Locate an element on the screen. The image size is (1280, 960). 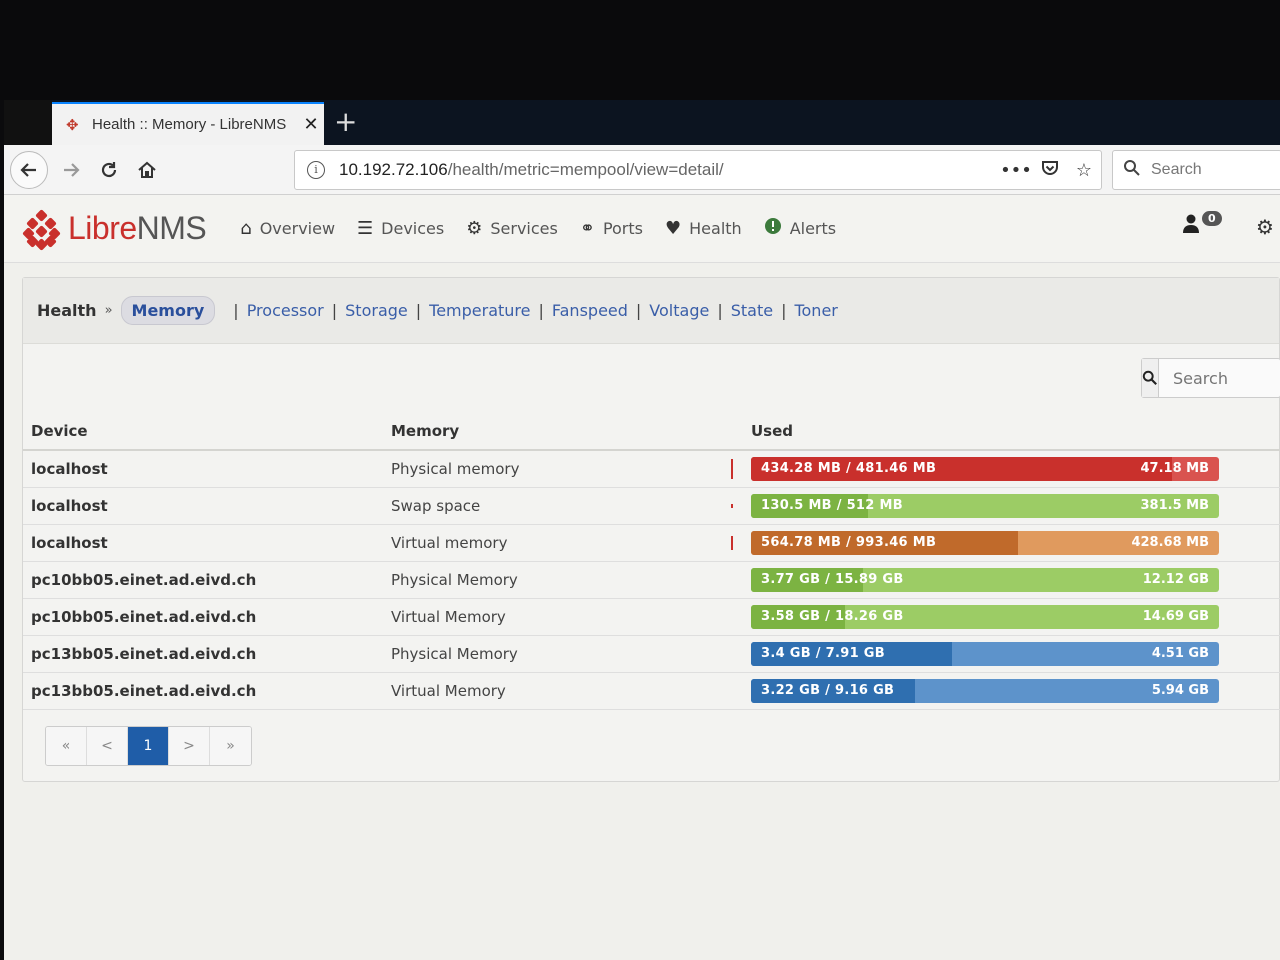
bookmark-star-icon: ☆ is located at coordinates (1084, 170).